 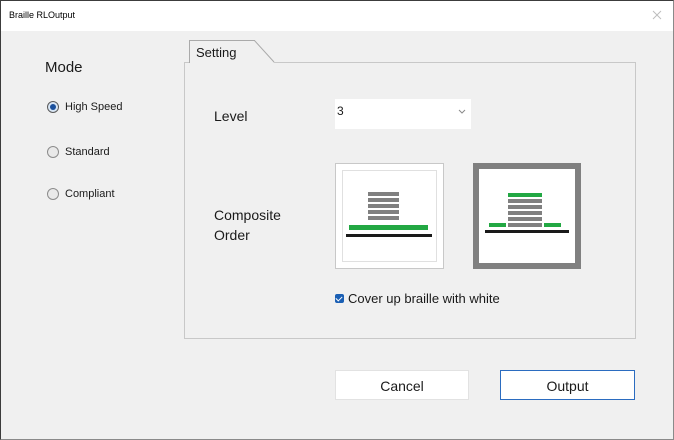 I want to click on cover-up-label: Cover up braille with white, so click(x=424, y=298).